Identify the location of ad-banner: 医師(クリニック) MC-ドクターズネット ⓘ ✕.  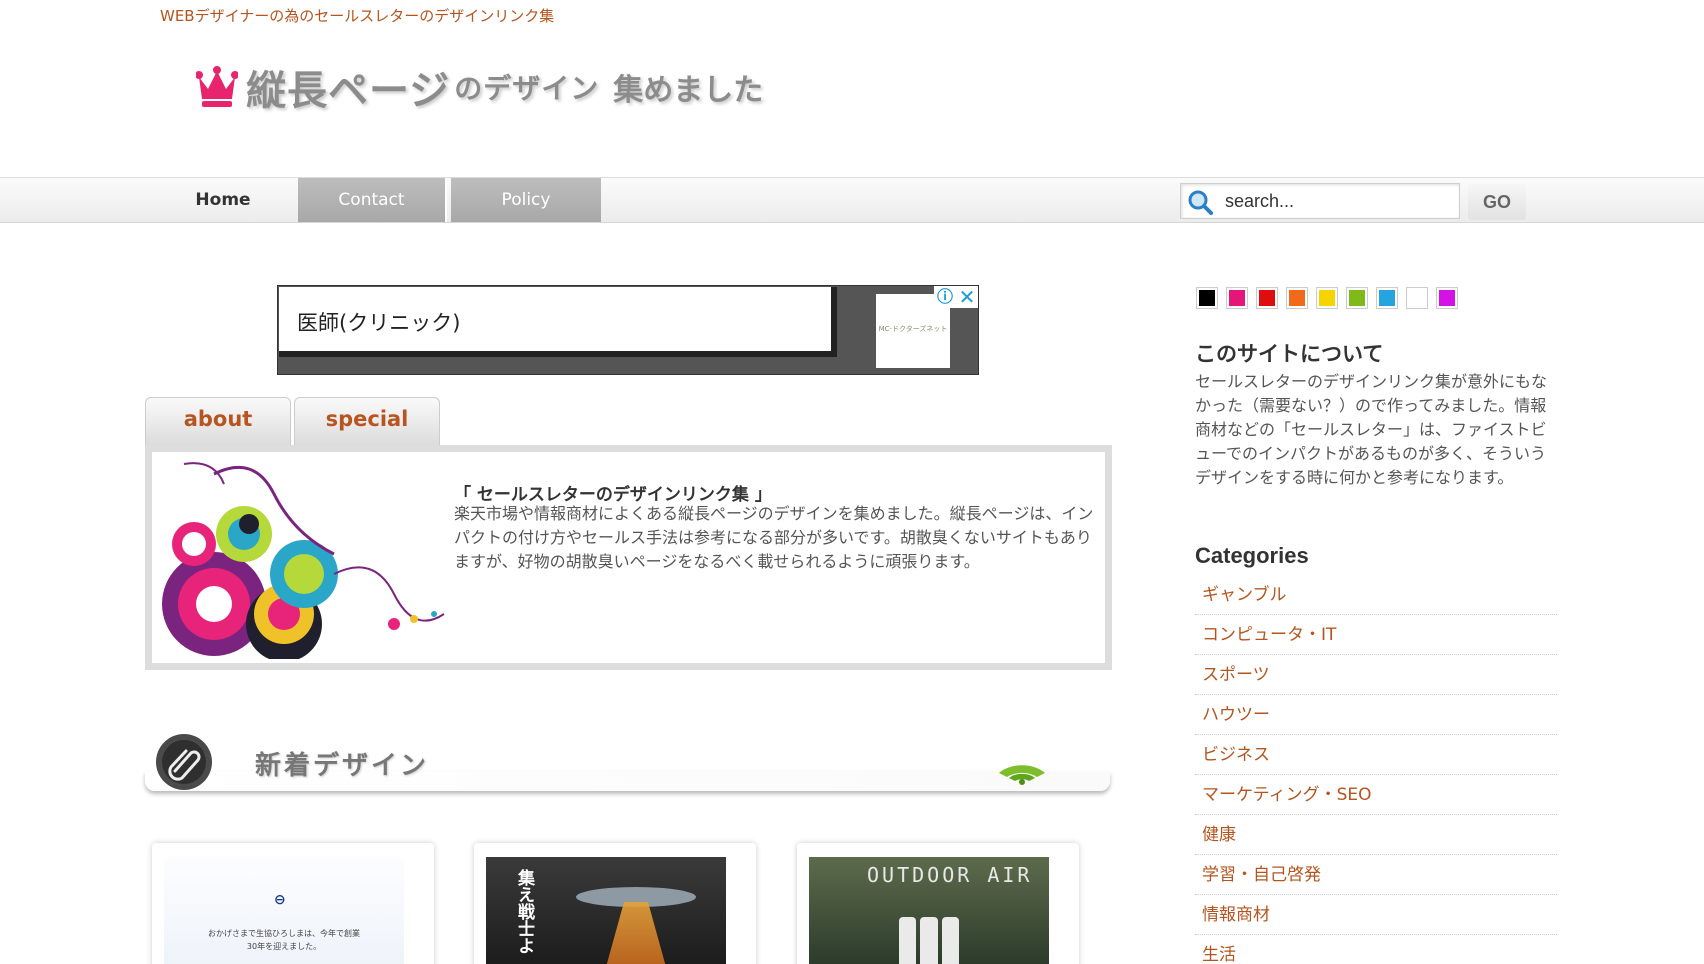
(628, 330).